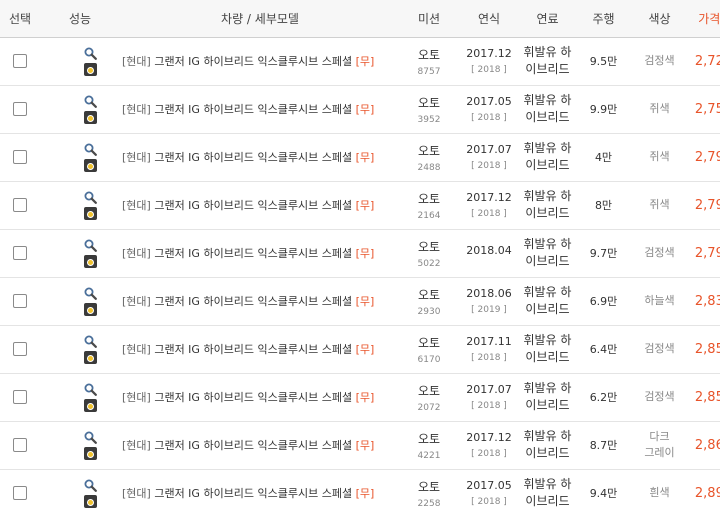 Image resolution: width=720 pixels, height=523 pixels. I want to click on mission-cell: 오토 6170, so click(429, 349).